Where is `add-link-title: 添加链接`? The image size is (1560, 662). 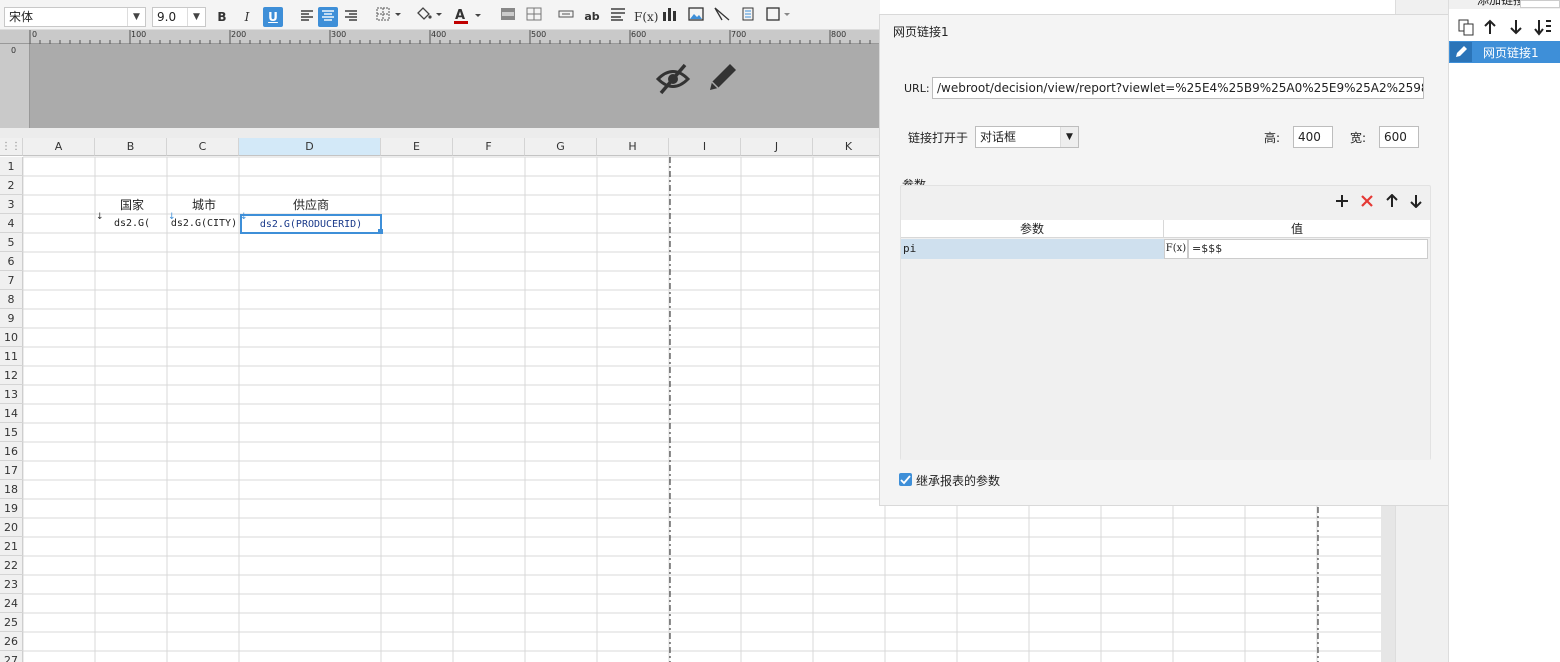 add-link-title: 添加链接 is located at coordinates (1501, 3).